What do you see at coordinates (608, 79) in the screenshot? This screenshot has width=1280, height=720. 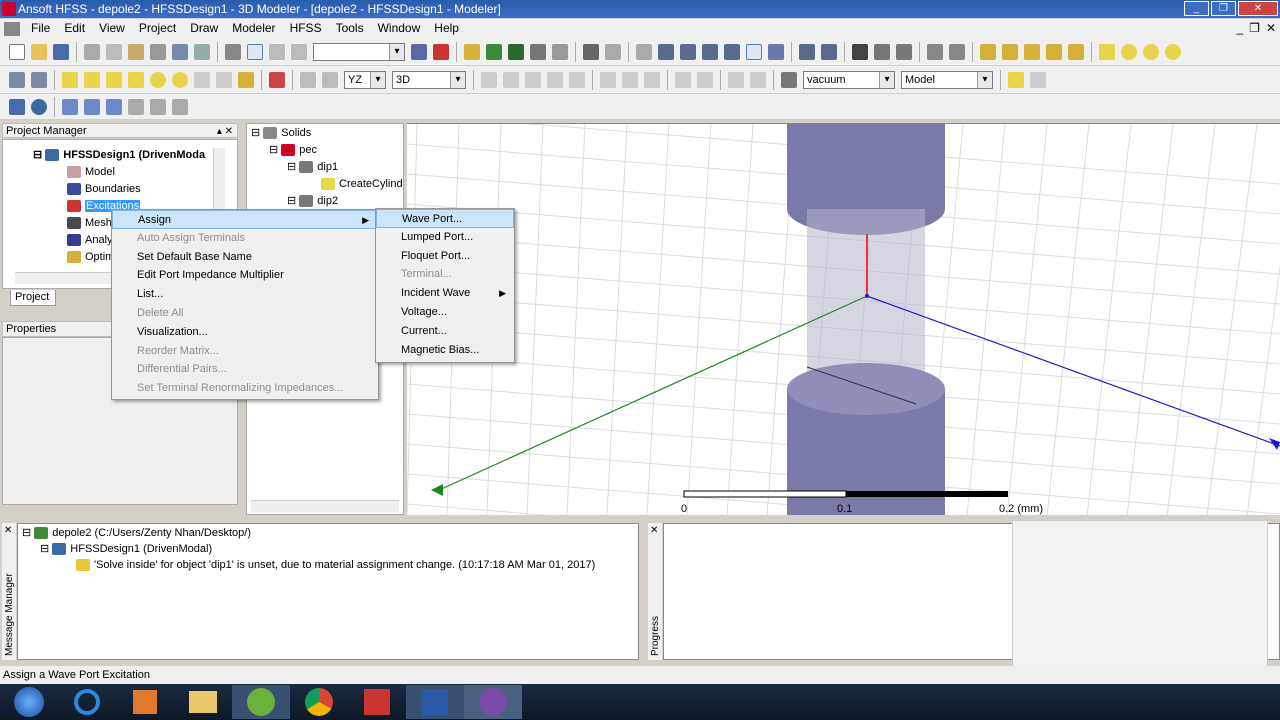 I see `move-icon` at bounding box center [608, 79].